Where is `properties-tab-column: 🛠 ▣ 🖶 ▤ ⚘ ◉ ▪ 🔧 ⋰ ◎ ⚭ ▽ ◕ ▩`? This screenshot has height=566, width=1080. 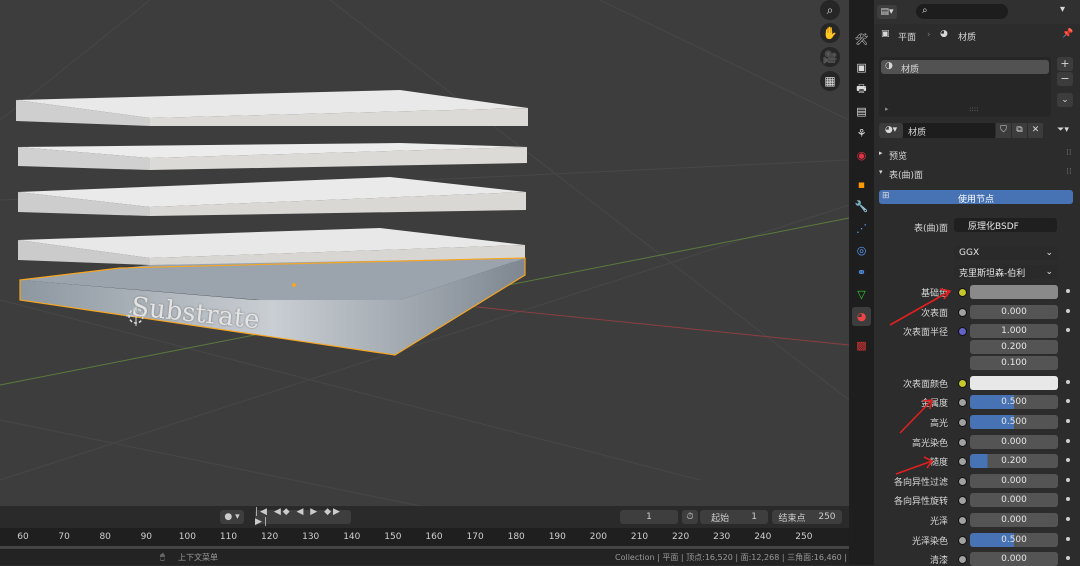 properties-tab-column: 🛠 ▣ 🖶 ▤ ⚘ ◉ ▪ 🔧 ⋰ ◎ ⚭ ▽ ◕ ▩ is located at coordinates (861, 282).